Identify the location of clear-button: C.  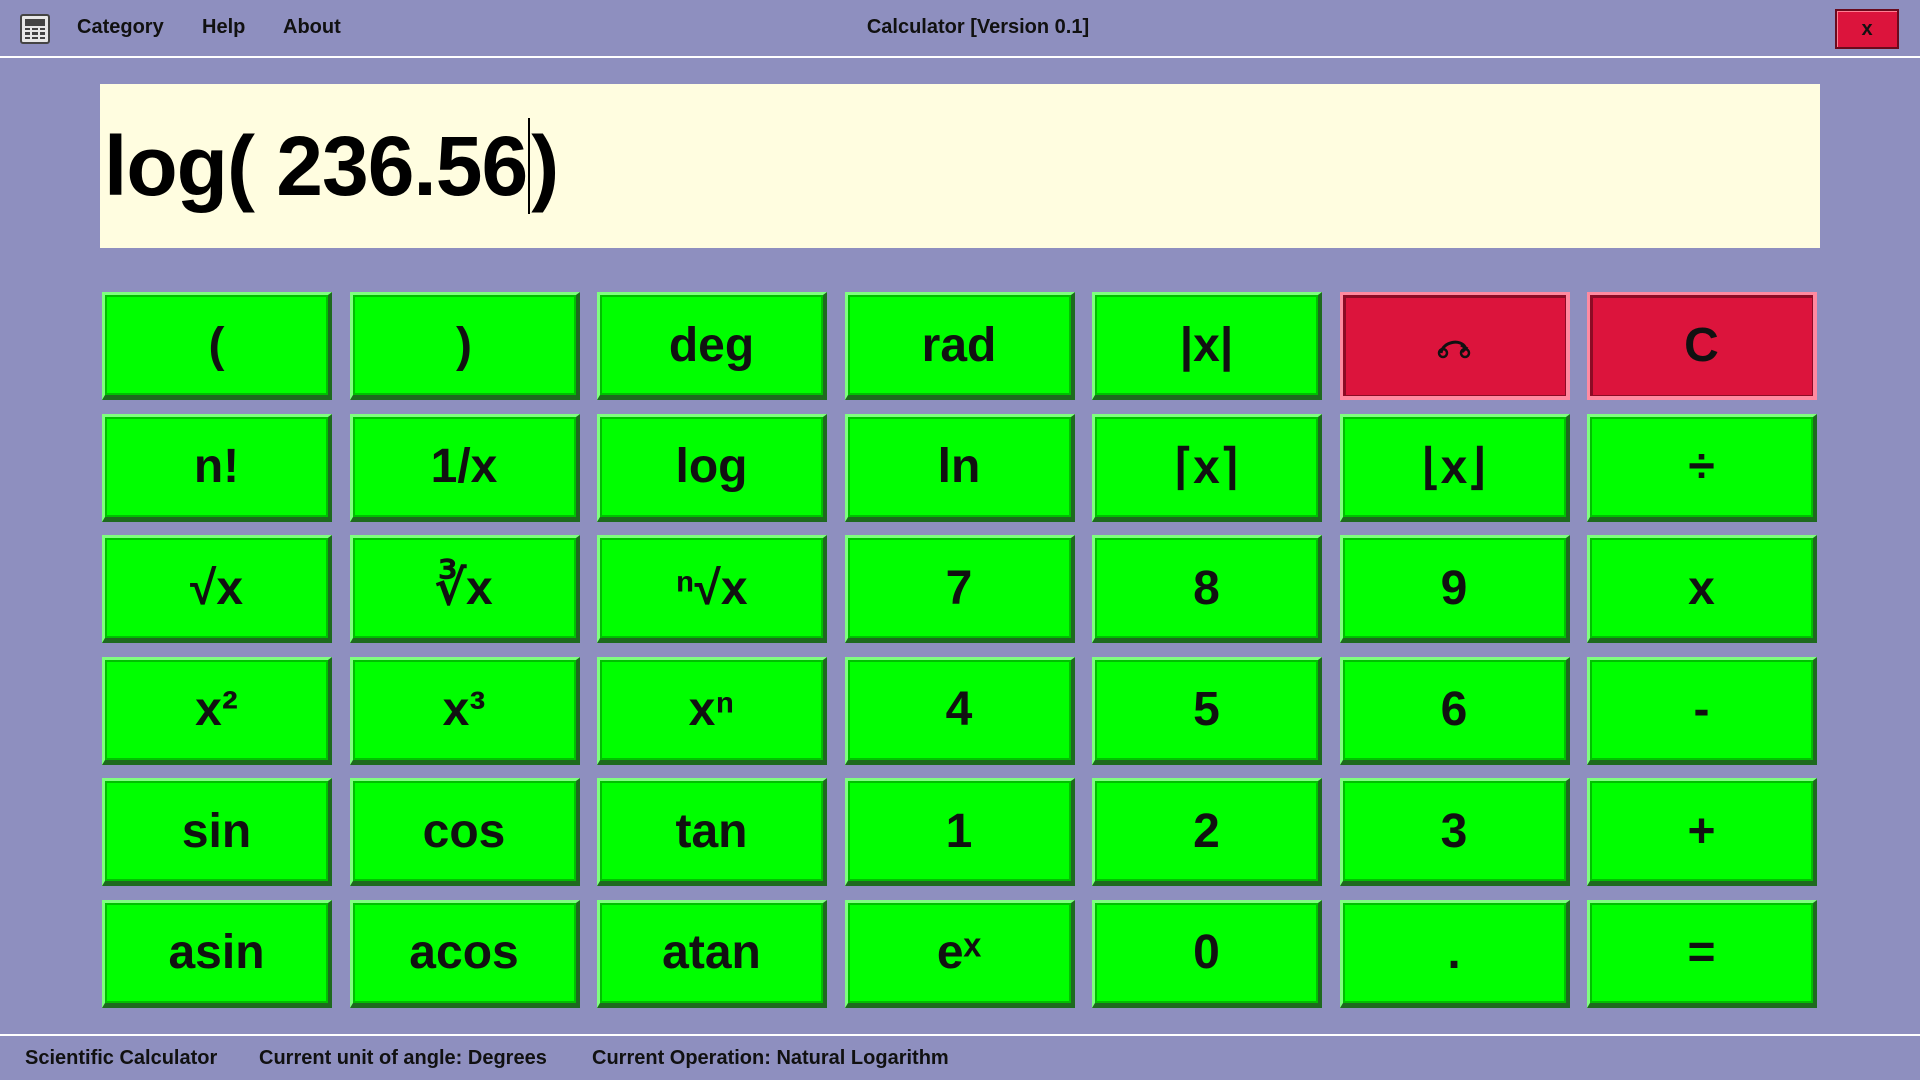
(1702, 346).